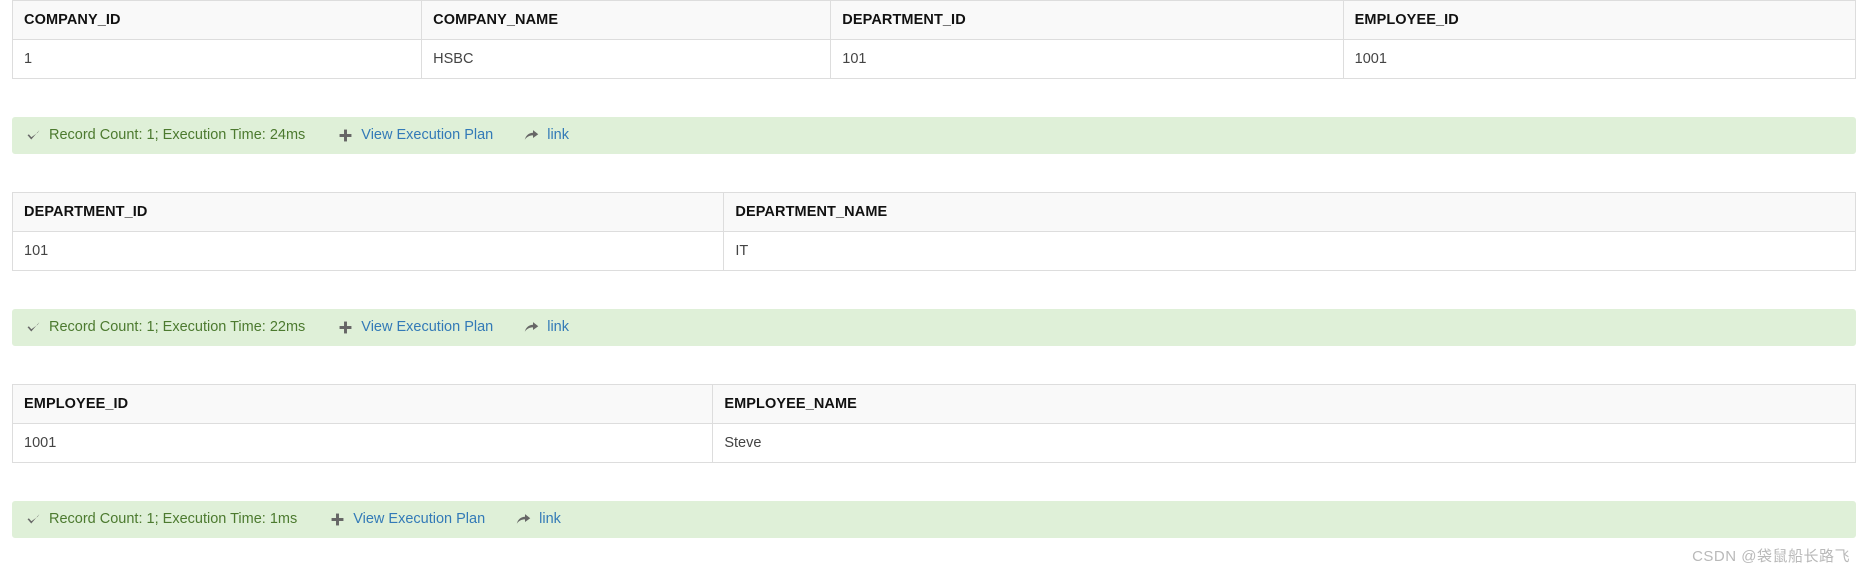 The image size is (1868, 572). I want to click on table-row: 101 IT, so click(934, 251).